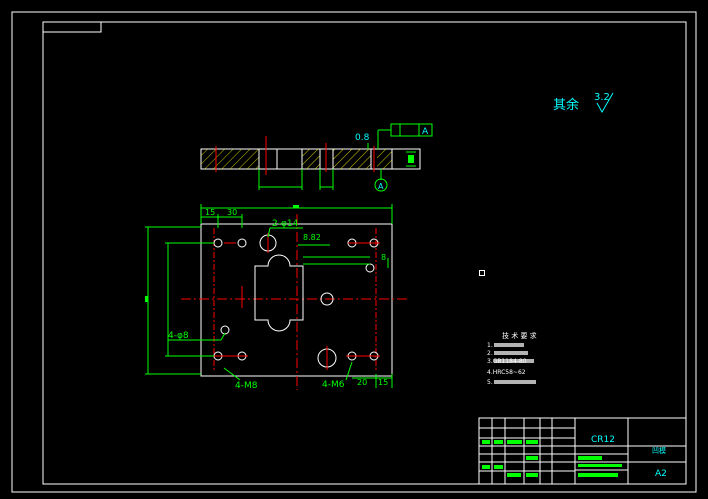 Image resolution: width=708 pixels, height=499 pixels. I want to click on title-small: 凹模, so click(659, 450).